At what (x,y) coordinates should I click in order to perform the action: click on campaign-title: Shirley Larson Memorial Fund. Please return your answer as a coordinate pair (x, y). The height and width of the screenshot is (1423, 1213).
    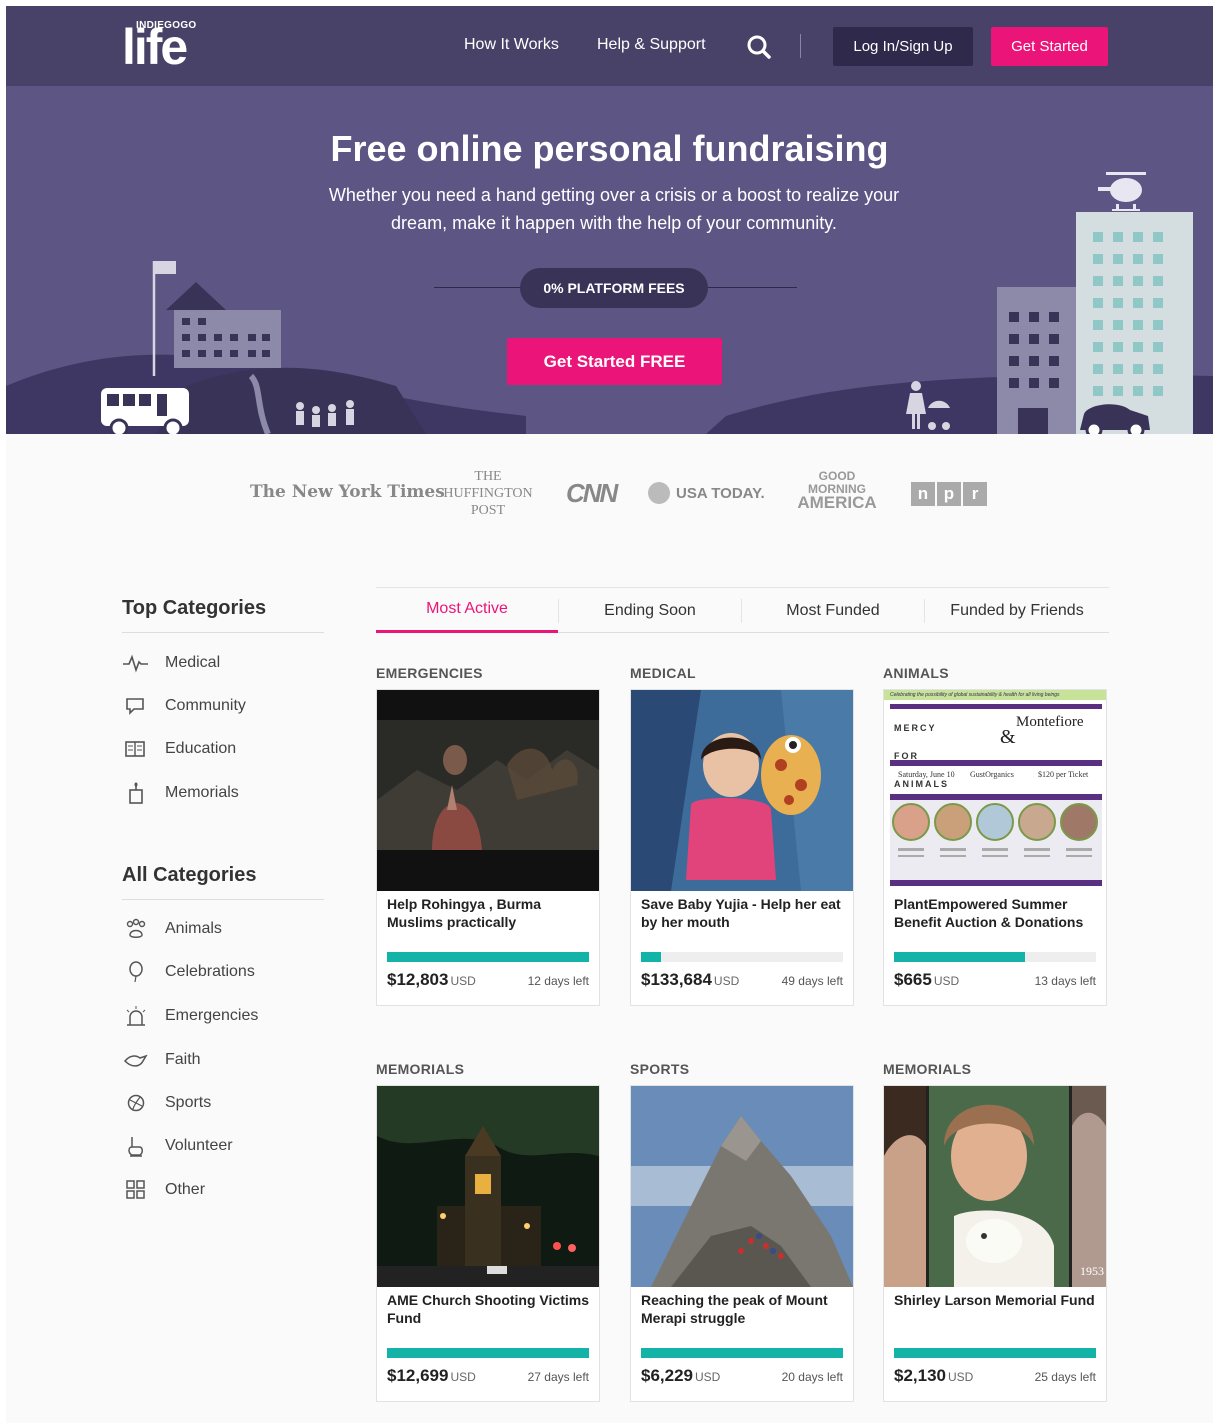
    Looking at the image, I should click on (996, 1300).